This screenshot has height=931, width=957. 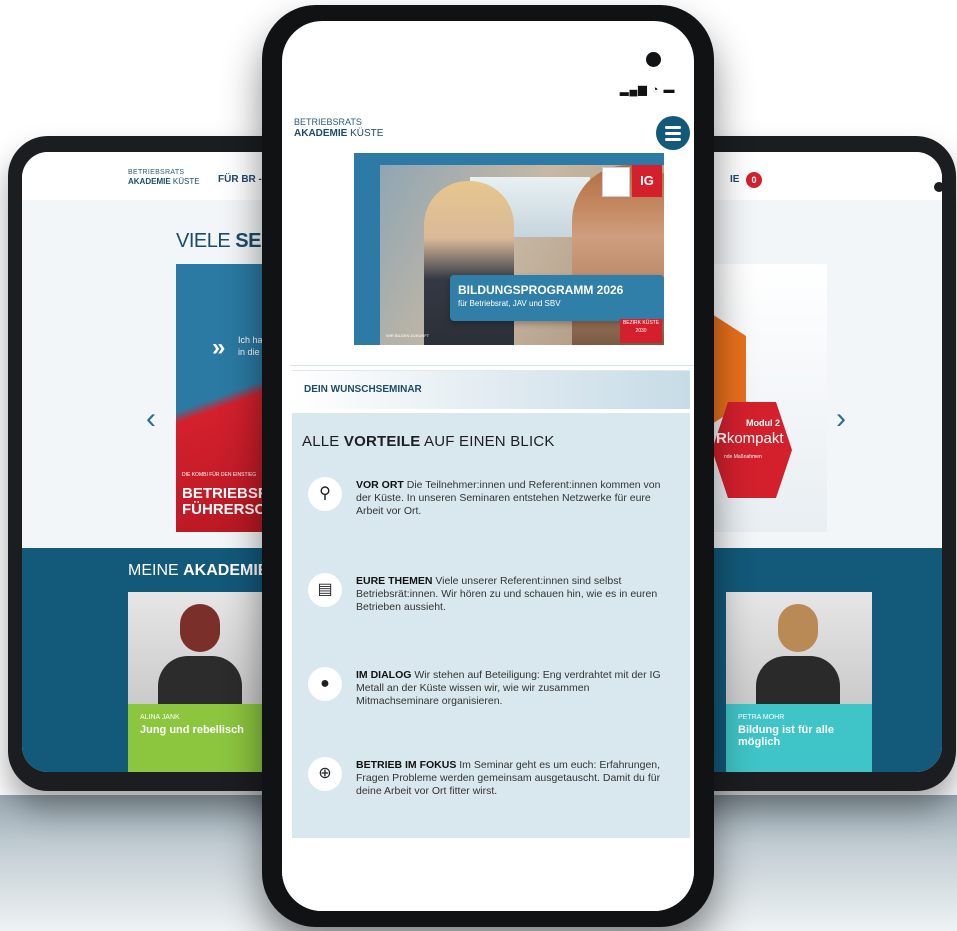 I want to click on tablet-slide-right: Modul 2 Rkompakt nde Maßnahmen, so click(x=769, y=398).